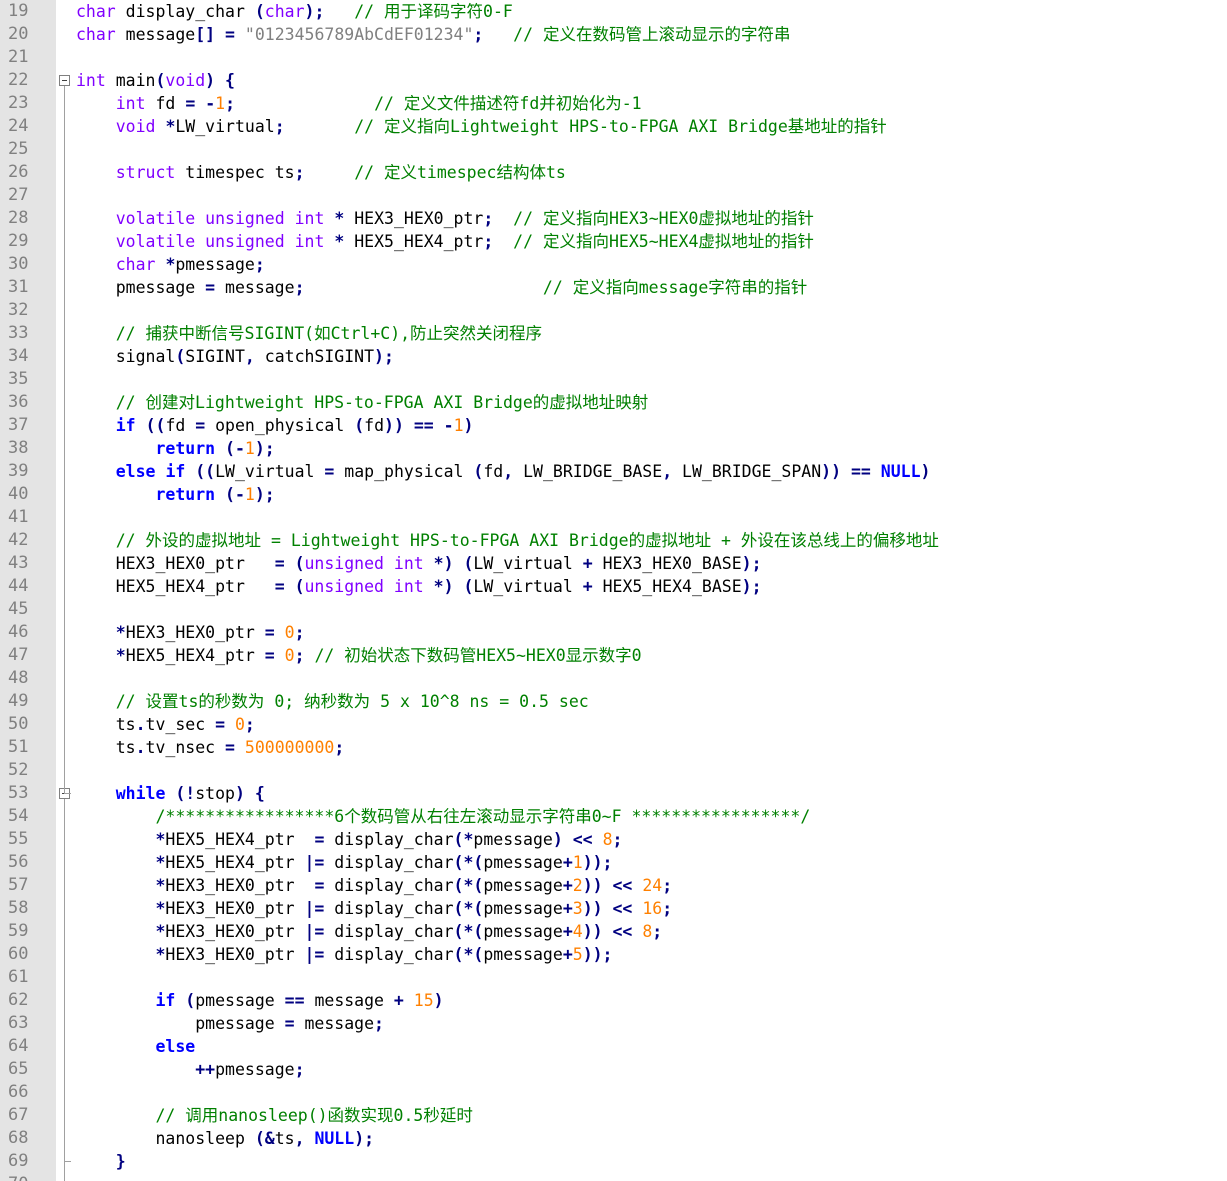 This screenshot has height=1181, width=1227. What do you see at coordinates (613, 609) in the screenshot?
I see `code-line: 45` at bounding box center [613, 609].